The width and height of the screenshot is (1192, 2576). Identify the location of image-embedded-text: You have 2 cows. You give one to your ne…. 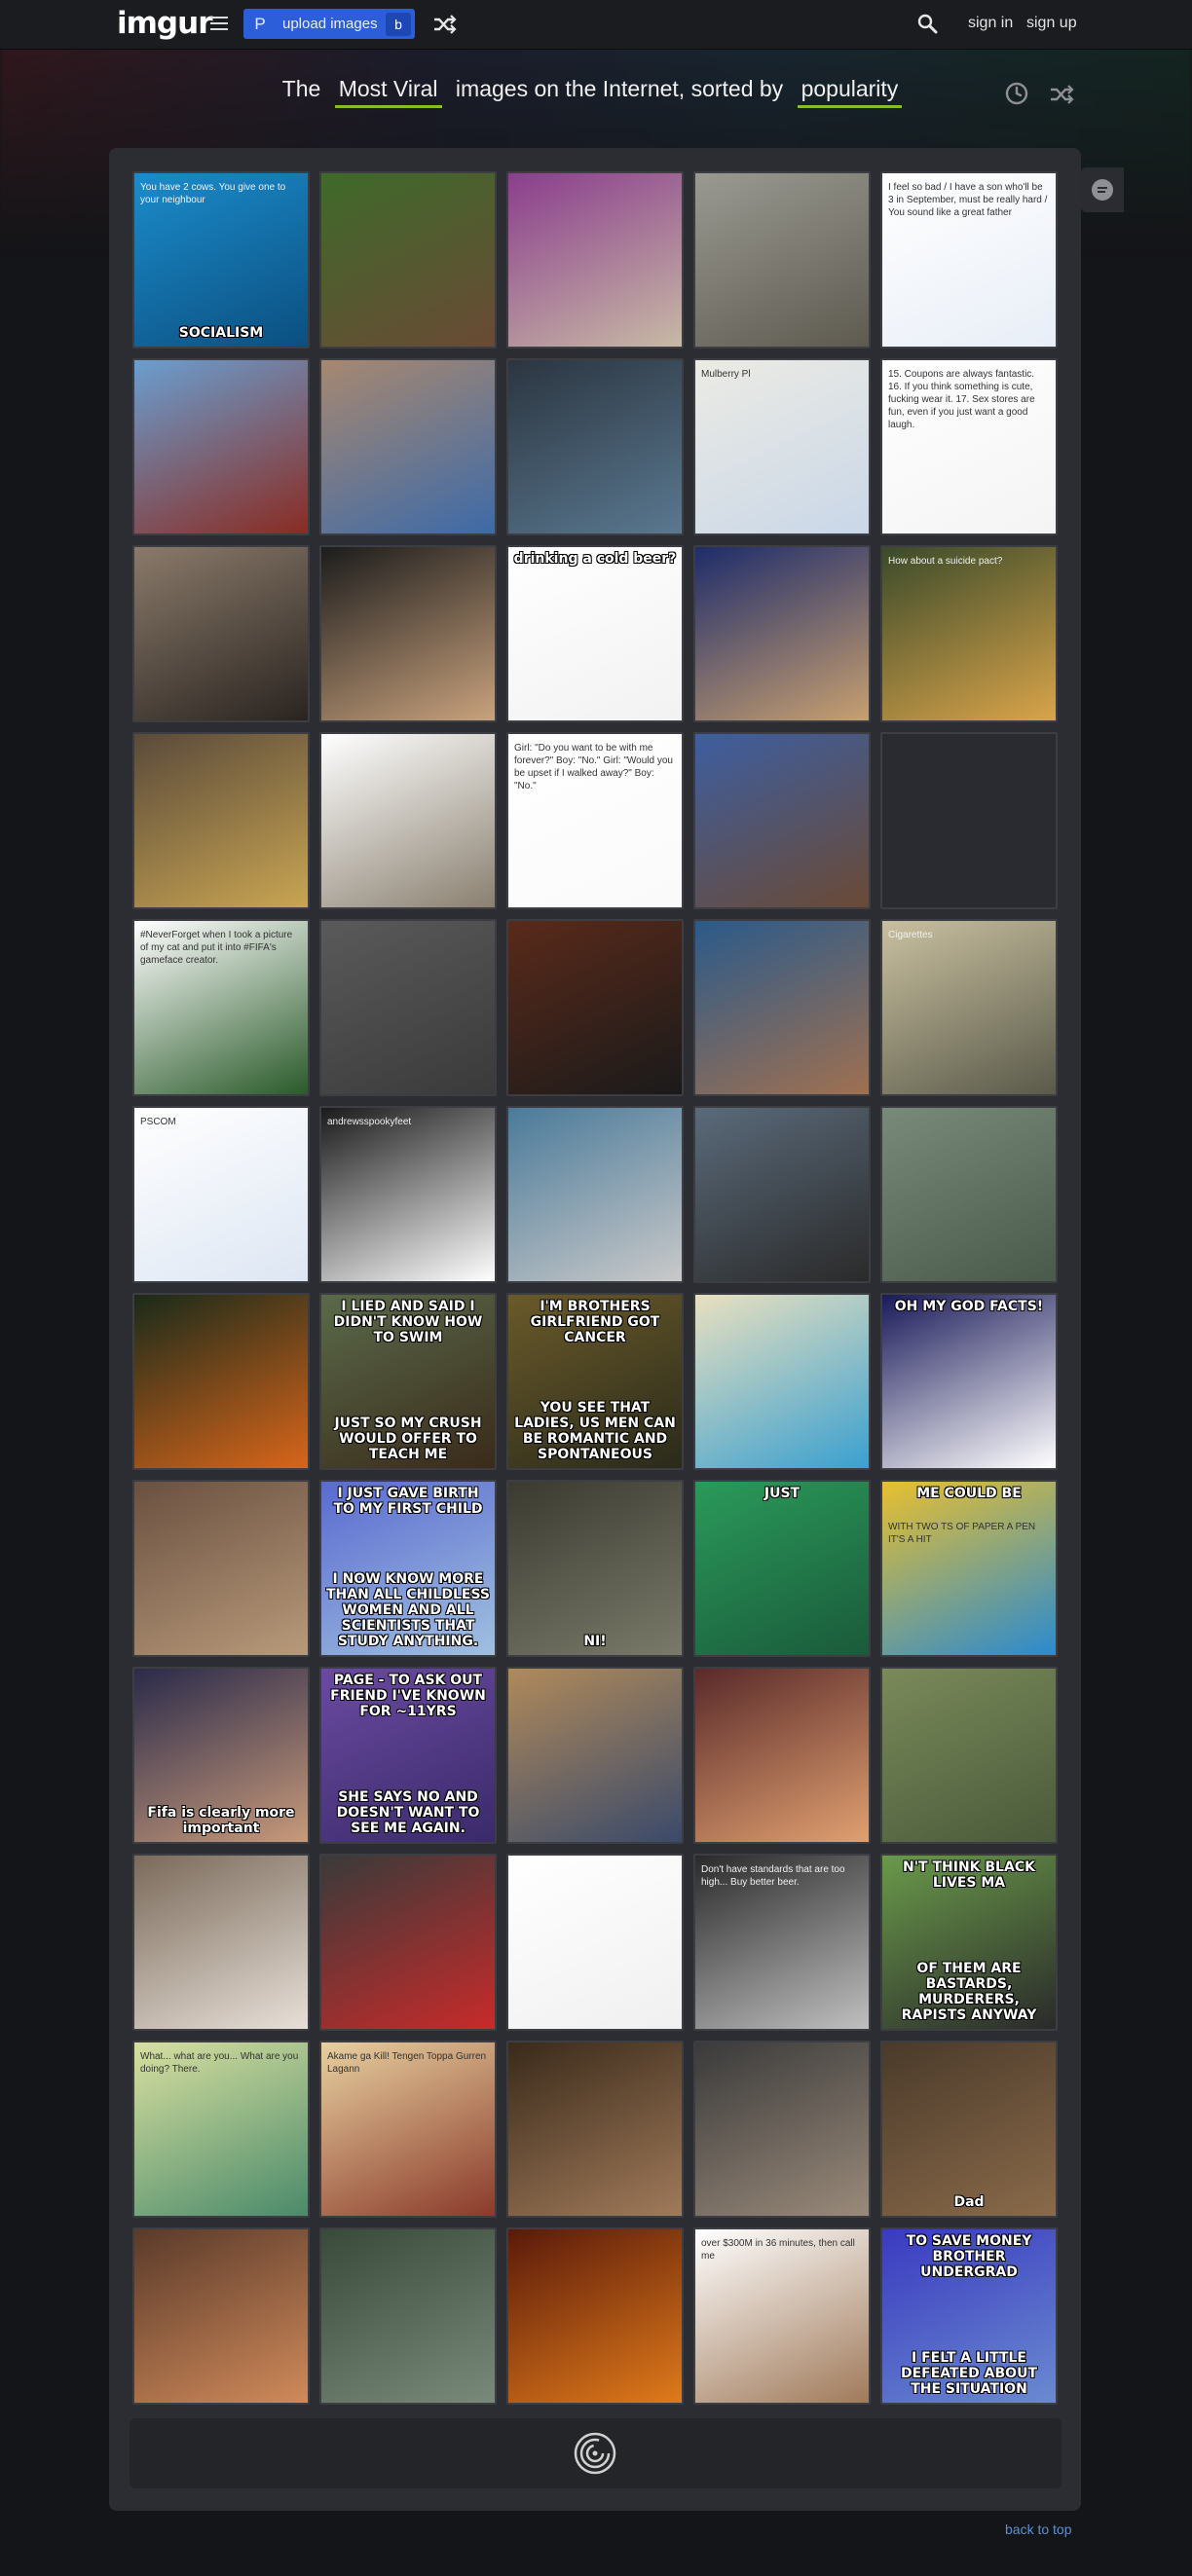
(213, 193).